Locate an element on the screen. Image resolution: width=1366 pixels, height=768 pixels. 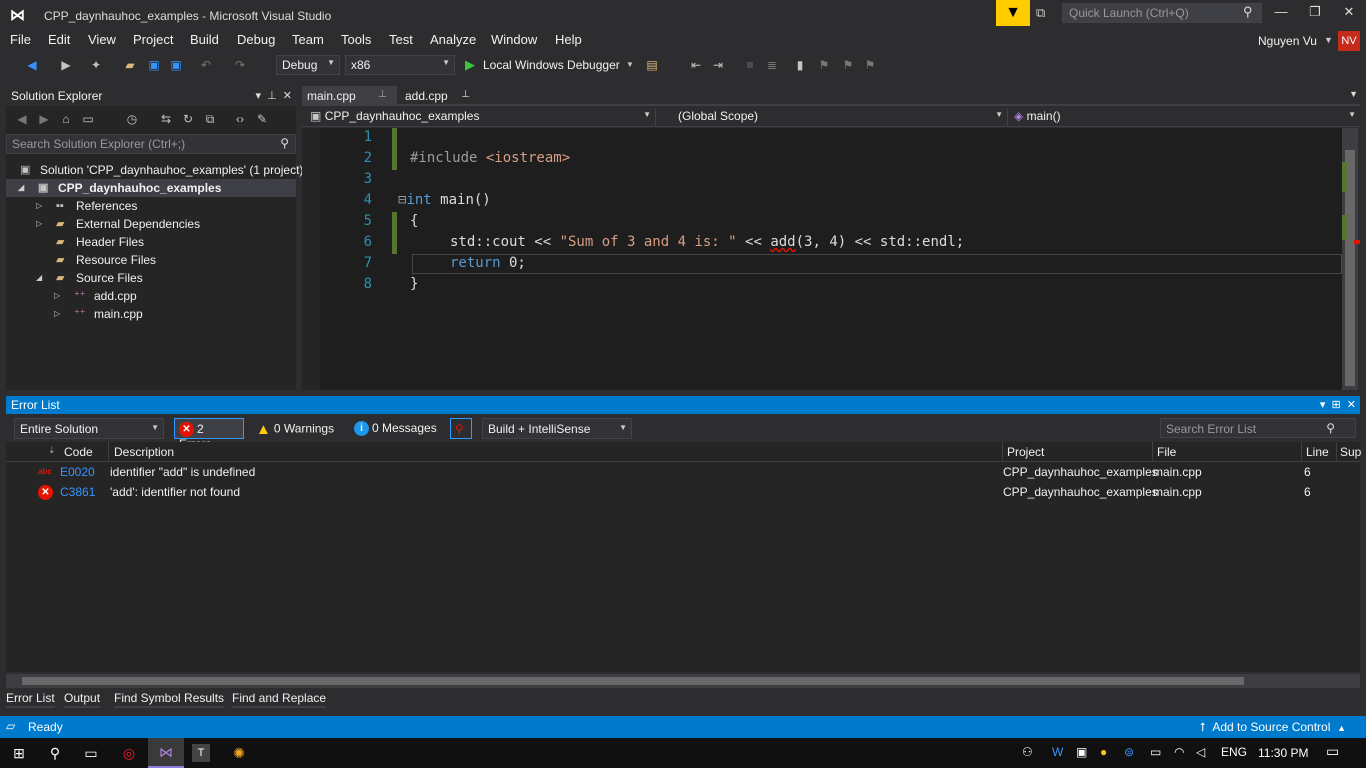
tab-find-and-replace: Find and Replace is located at coordinates (279, 699).